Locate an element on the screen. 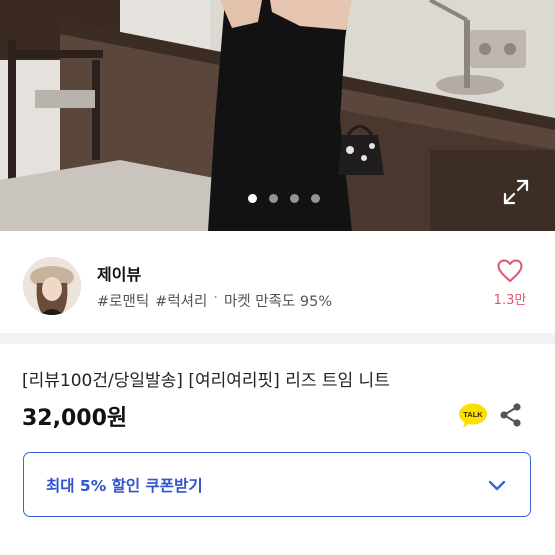 Image resolution: width=555 pixels, height=555 pixels. product-price: 32,000원 is located at coordinates (75, 418).